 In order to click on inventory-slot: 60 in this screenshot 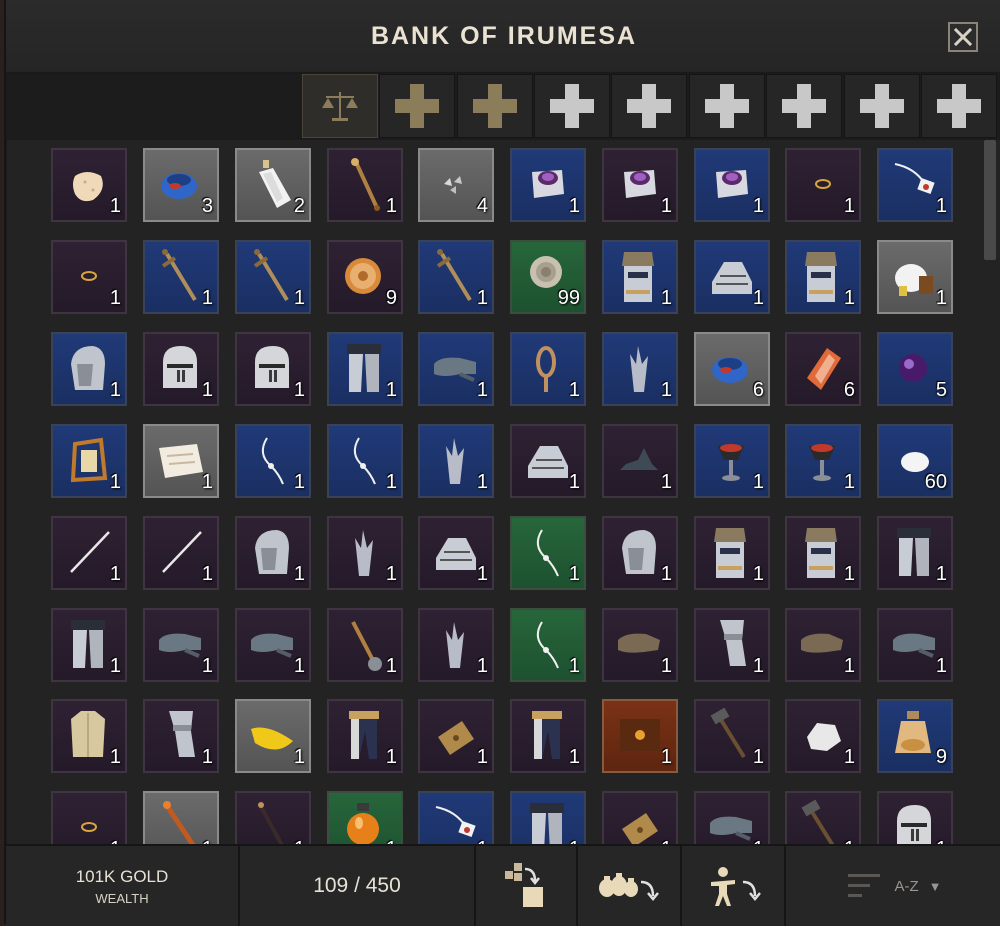, I will do `click(915, 461)`.